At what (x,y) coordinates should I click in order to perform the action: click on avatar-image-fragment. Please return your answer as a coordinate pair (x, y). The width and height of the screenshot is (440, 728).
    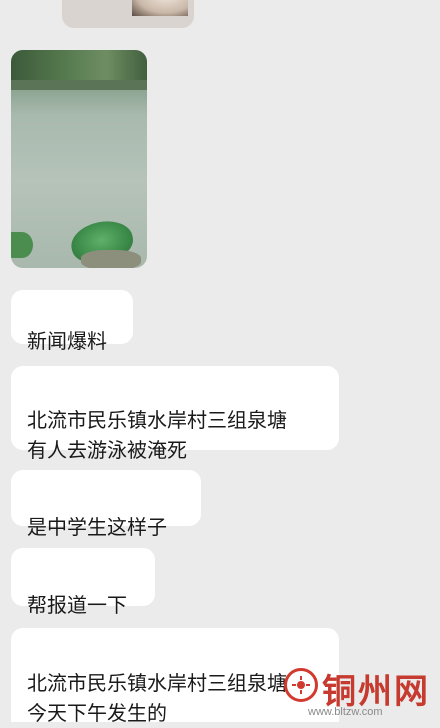
    Looking at the image, I should click on (160, 8).